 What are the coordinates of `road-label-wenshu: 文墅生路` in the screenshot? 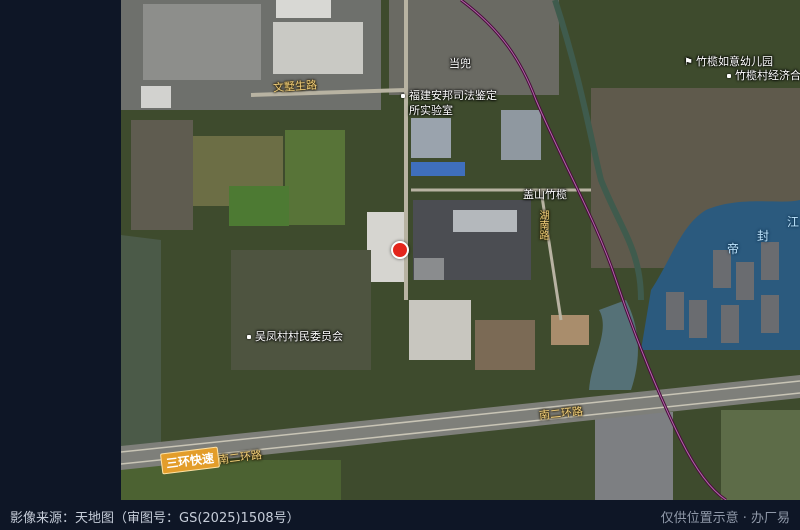 It's located at (295, 86).